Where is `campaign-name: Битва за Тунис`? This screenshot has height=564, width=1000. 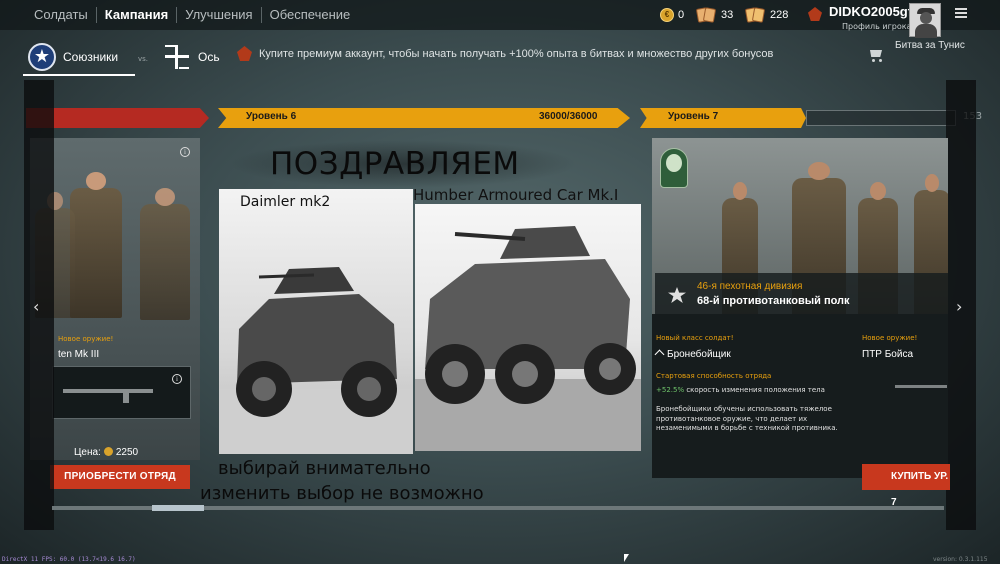 campaign-name: Битва за Тунис is located at coordinates (930, 45).